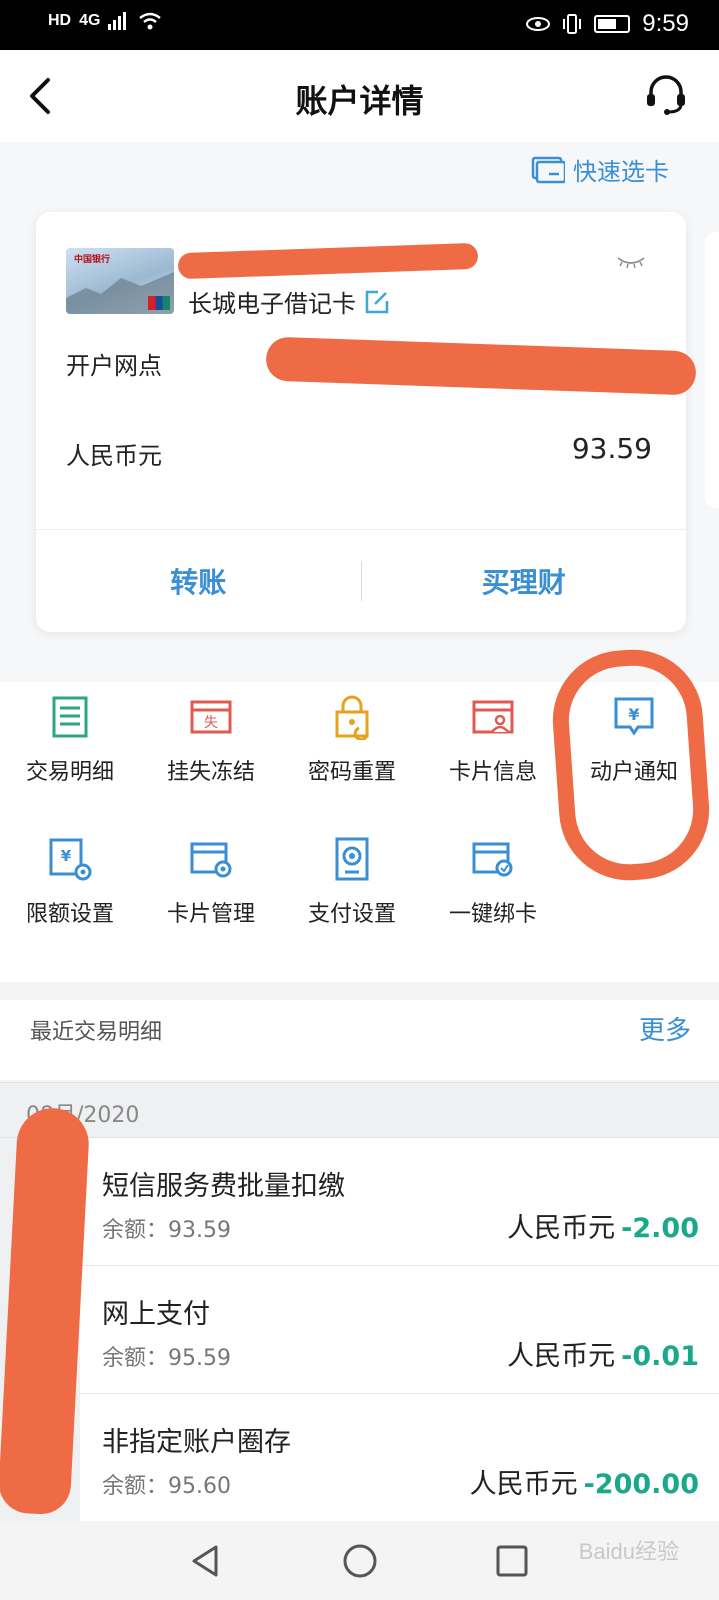 The height and width of the screenshot is (1600, 719). I want to click on lock-reset-icon, so click(352, 717).